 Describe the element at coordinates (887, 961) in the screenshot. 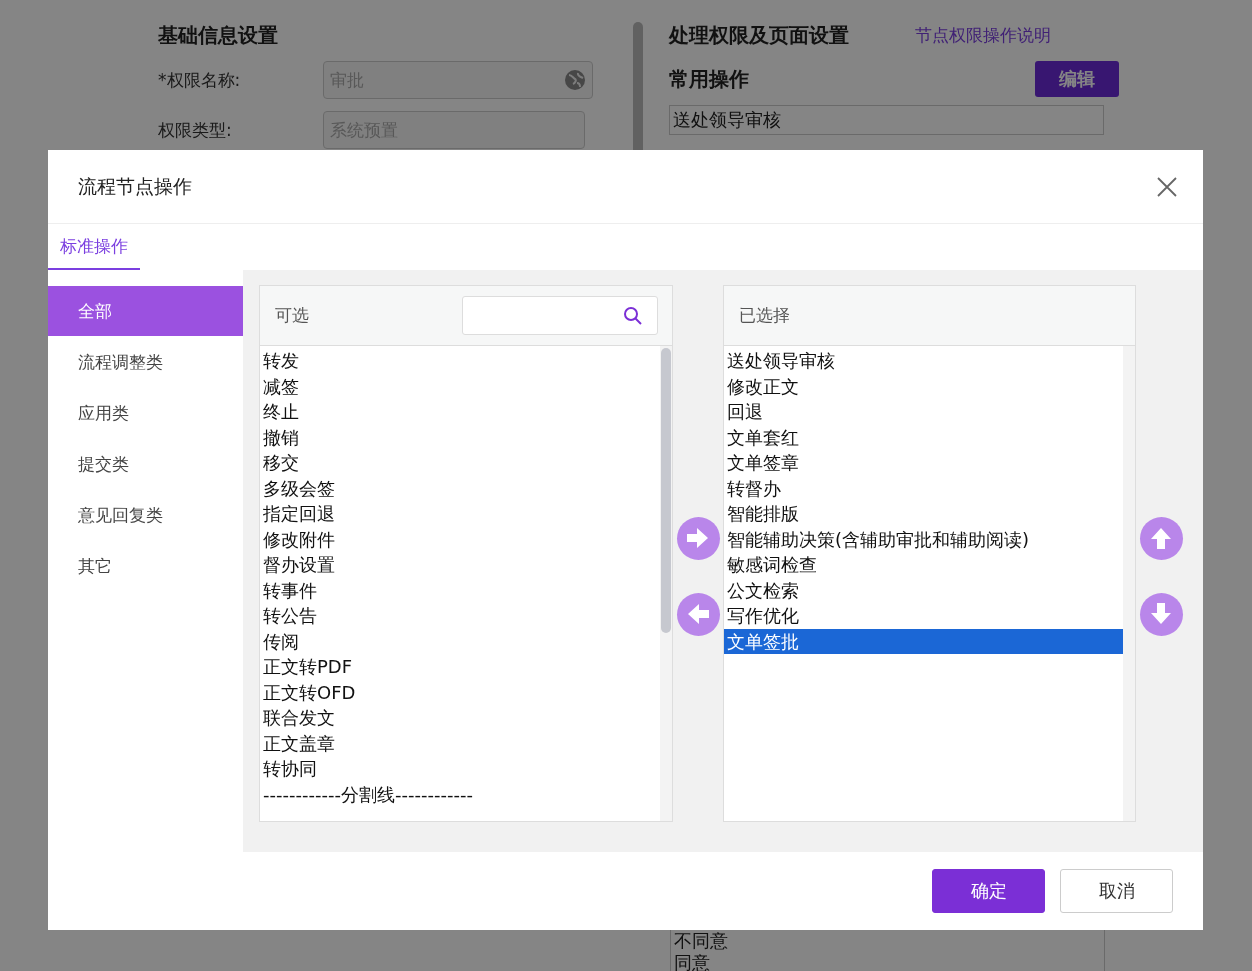

I see `list-item: 同意` at that location.